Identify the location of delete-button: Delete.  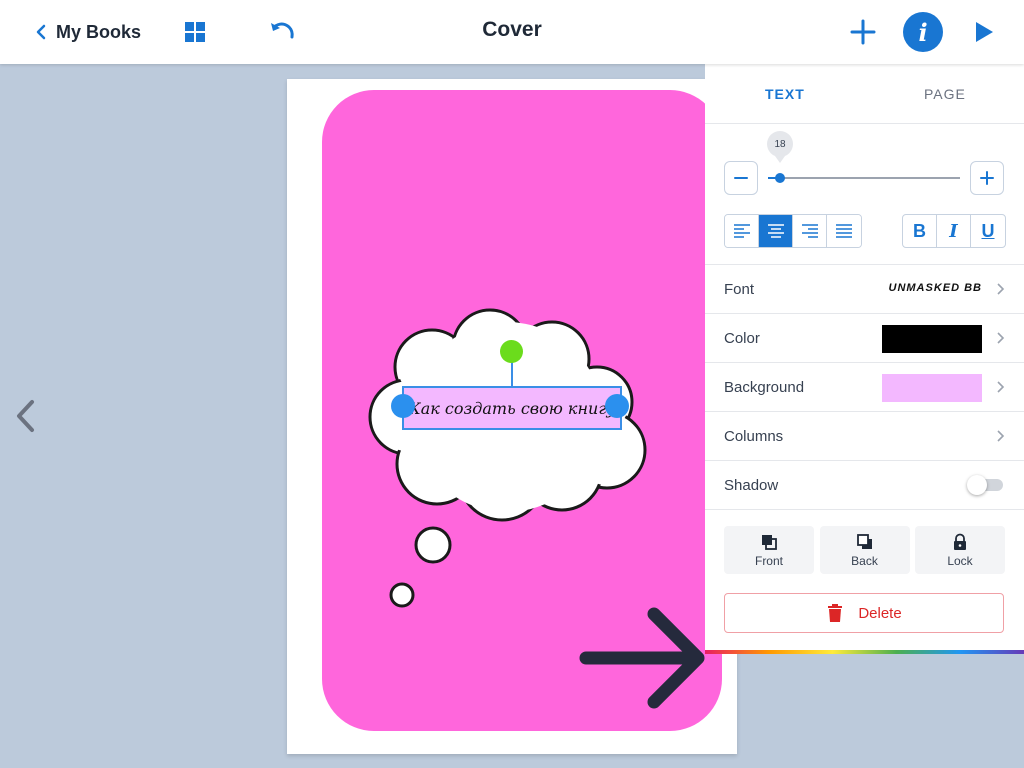
(864, 613).